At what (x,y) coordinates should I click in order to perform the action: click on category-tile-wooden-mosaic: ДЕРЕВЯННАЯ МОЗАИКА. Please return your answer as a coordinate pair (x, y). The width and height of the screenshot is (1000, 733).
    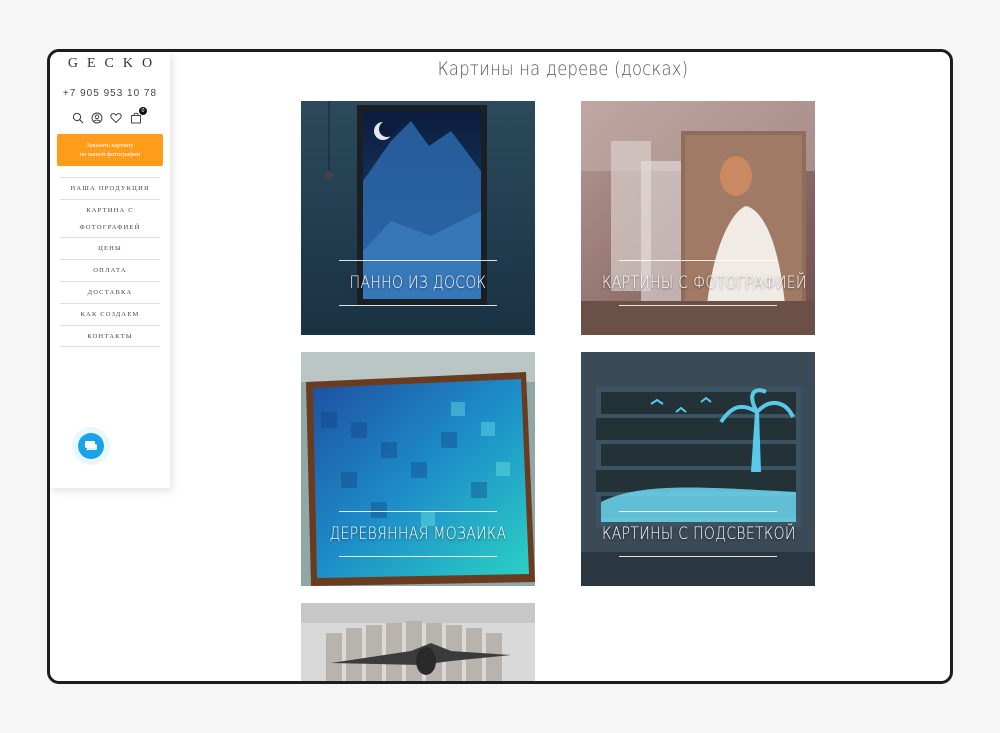
    Looking at the image, I should click on (418, 469).